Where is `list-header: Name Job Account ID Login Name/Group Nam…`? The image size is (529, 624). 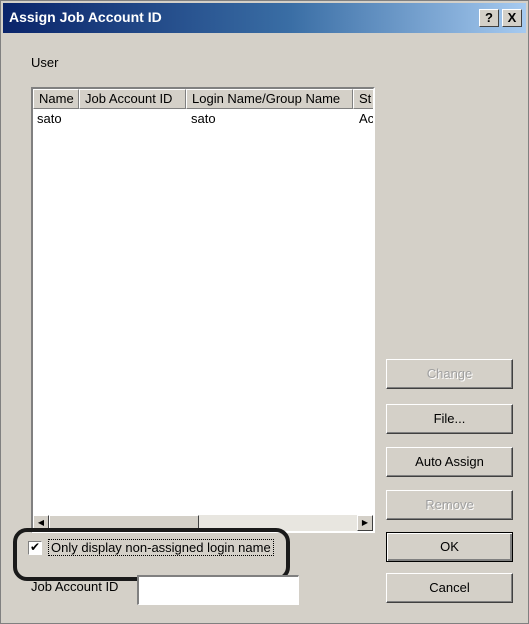 list-header: Name Job Account ID Login Name/Group Nam… is located at coordinates (203, 99).